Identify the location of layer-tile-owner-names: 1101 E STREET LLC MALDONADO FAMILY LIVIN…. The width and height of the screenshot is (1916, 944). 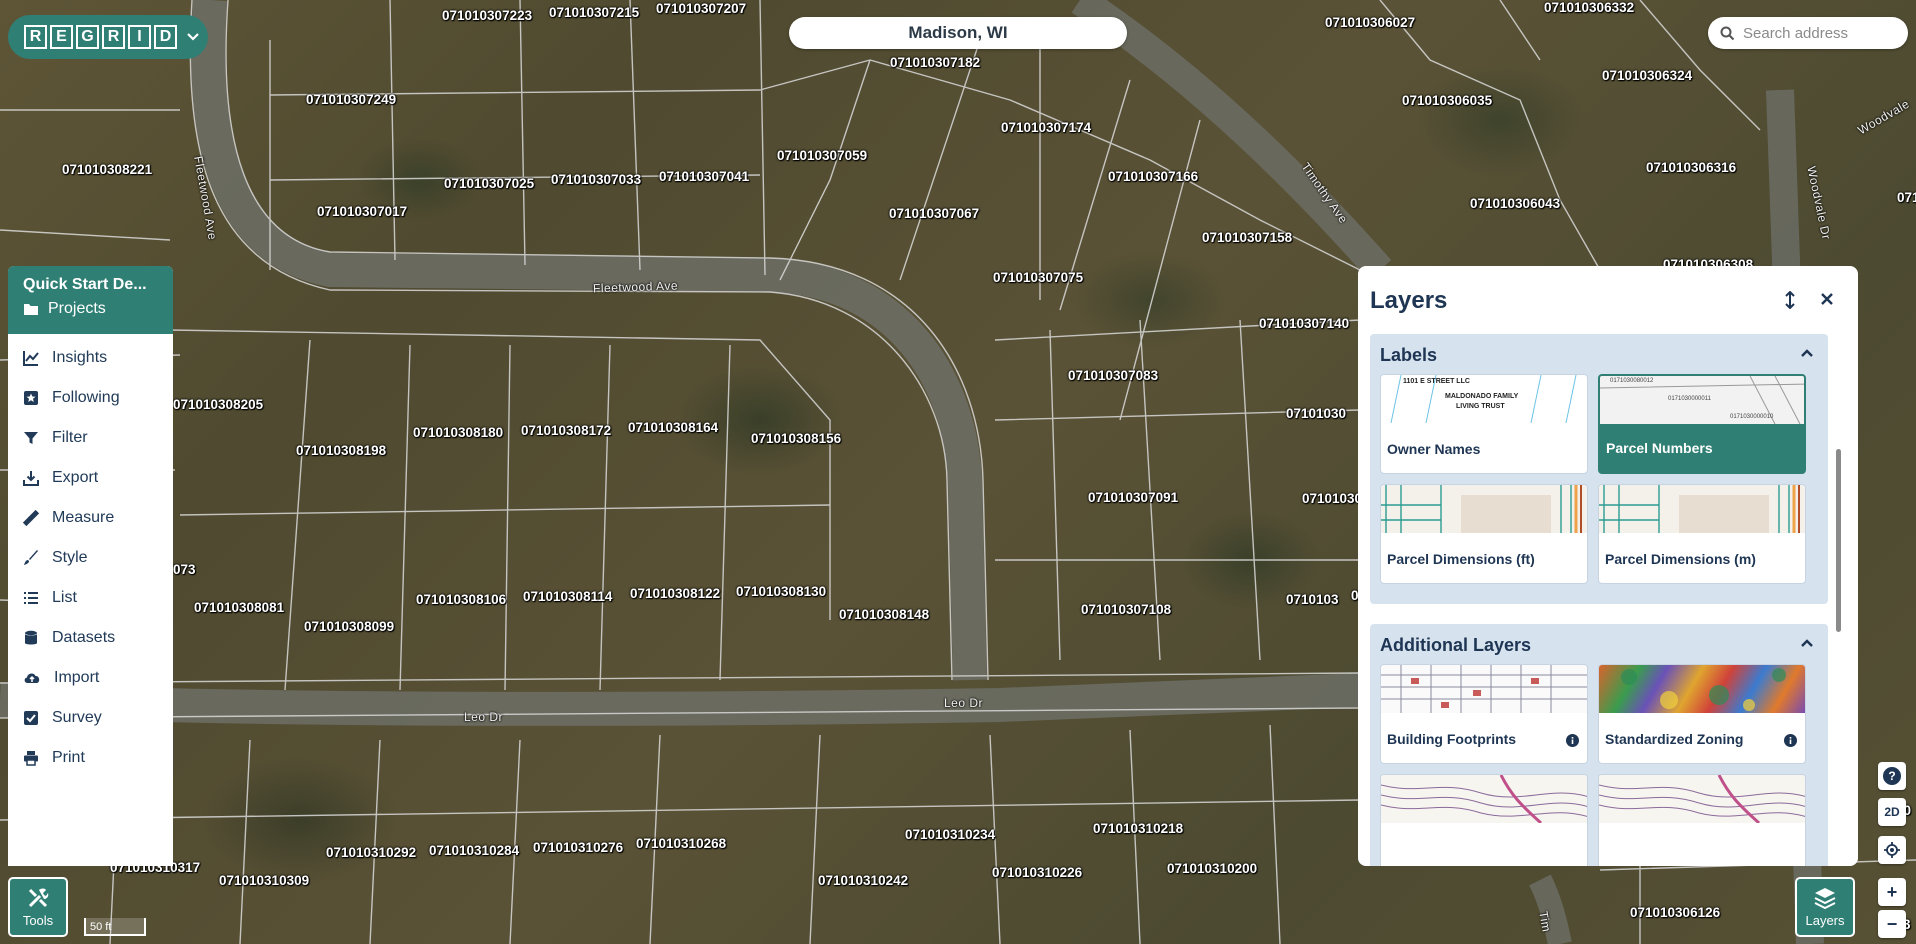
(1484, 424).